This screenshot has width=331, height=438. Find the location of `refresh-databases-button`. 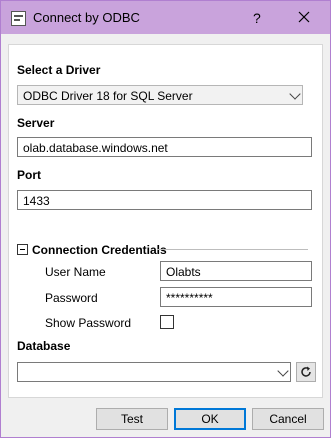

refresh-databases-button is located at coordinates (306, 372).